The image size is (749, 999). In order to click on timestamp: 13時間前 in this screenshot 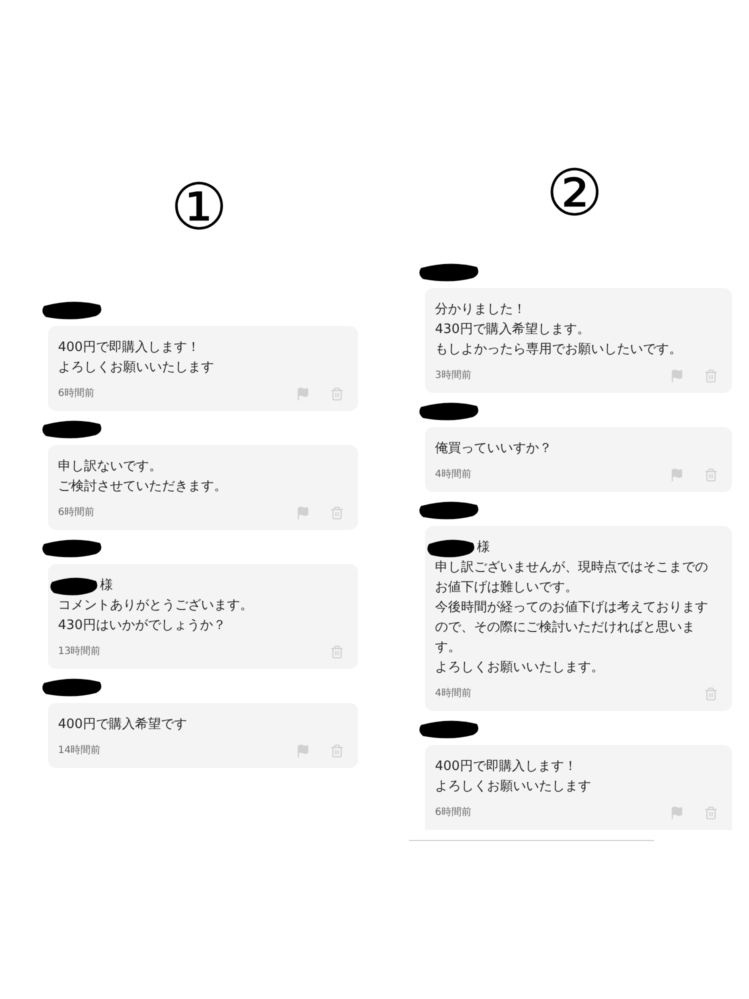, I will do `click(80, 651)`.